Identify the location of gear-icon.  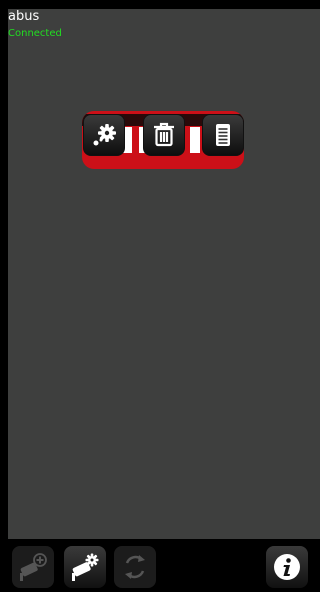
(104, 135).